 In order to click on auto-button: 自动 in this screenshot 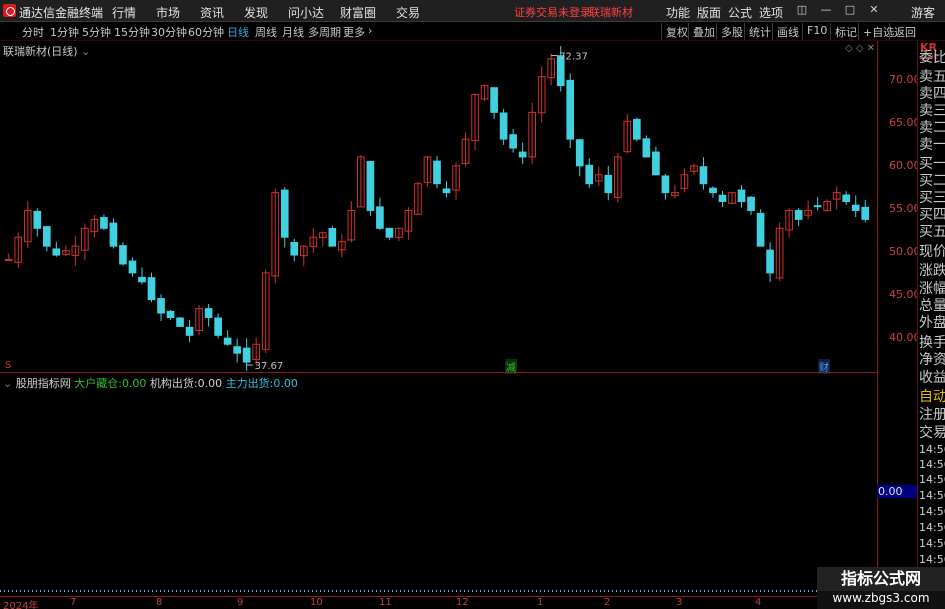, I will do `click(932, 396)`.